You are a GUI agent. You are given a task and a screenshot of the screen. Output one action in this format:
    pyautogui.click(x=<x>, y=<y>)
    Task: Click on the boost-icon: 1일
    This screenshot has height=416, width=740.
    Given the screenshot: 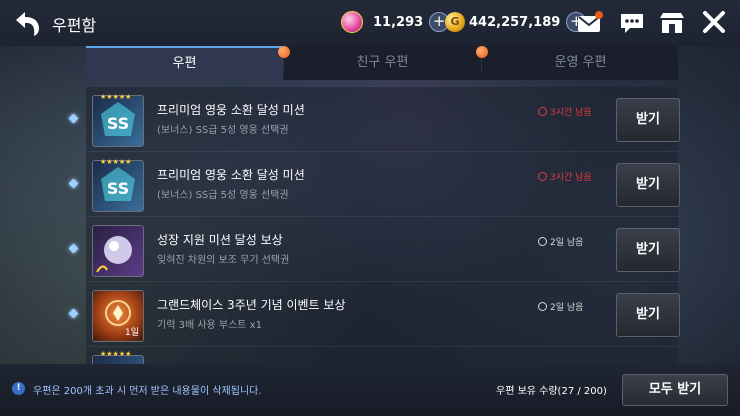 What is the action you would take?
    pyautogui.click(x=118, y=316)
    